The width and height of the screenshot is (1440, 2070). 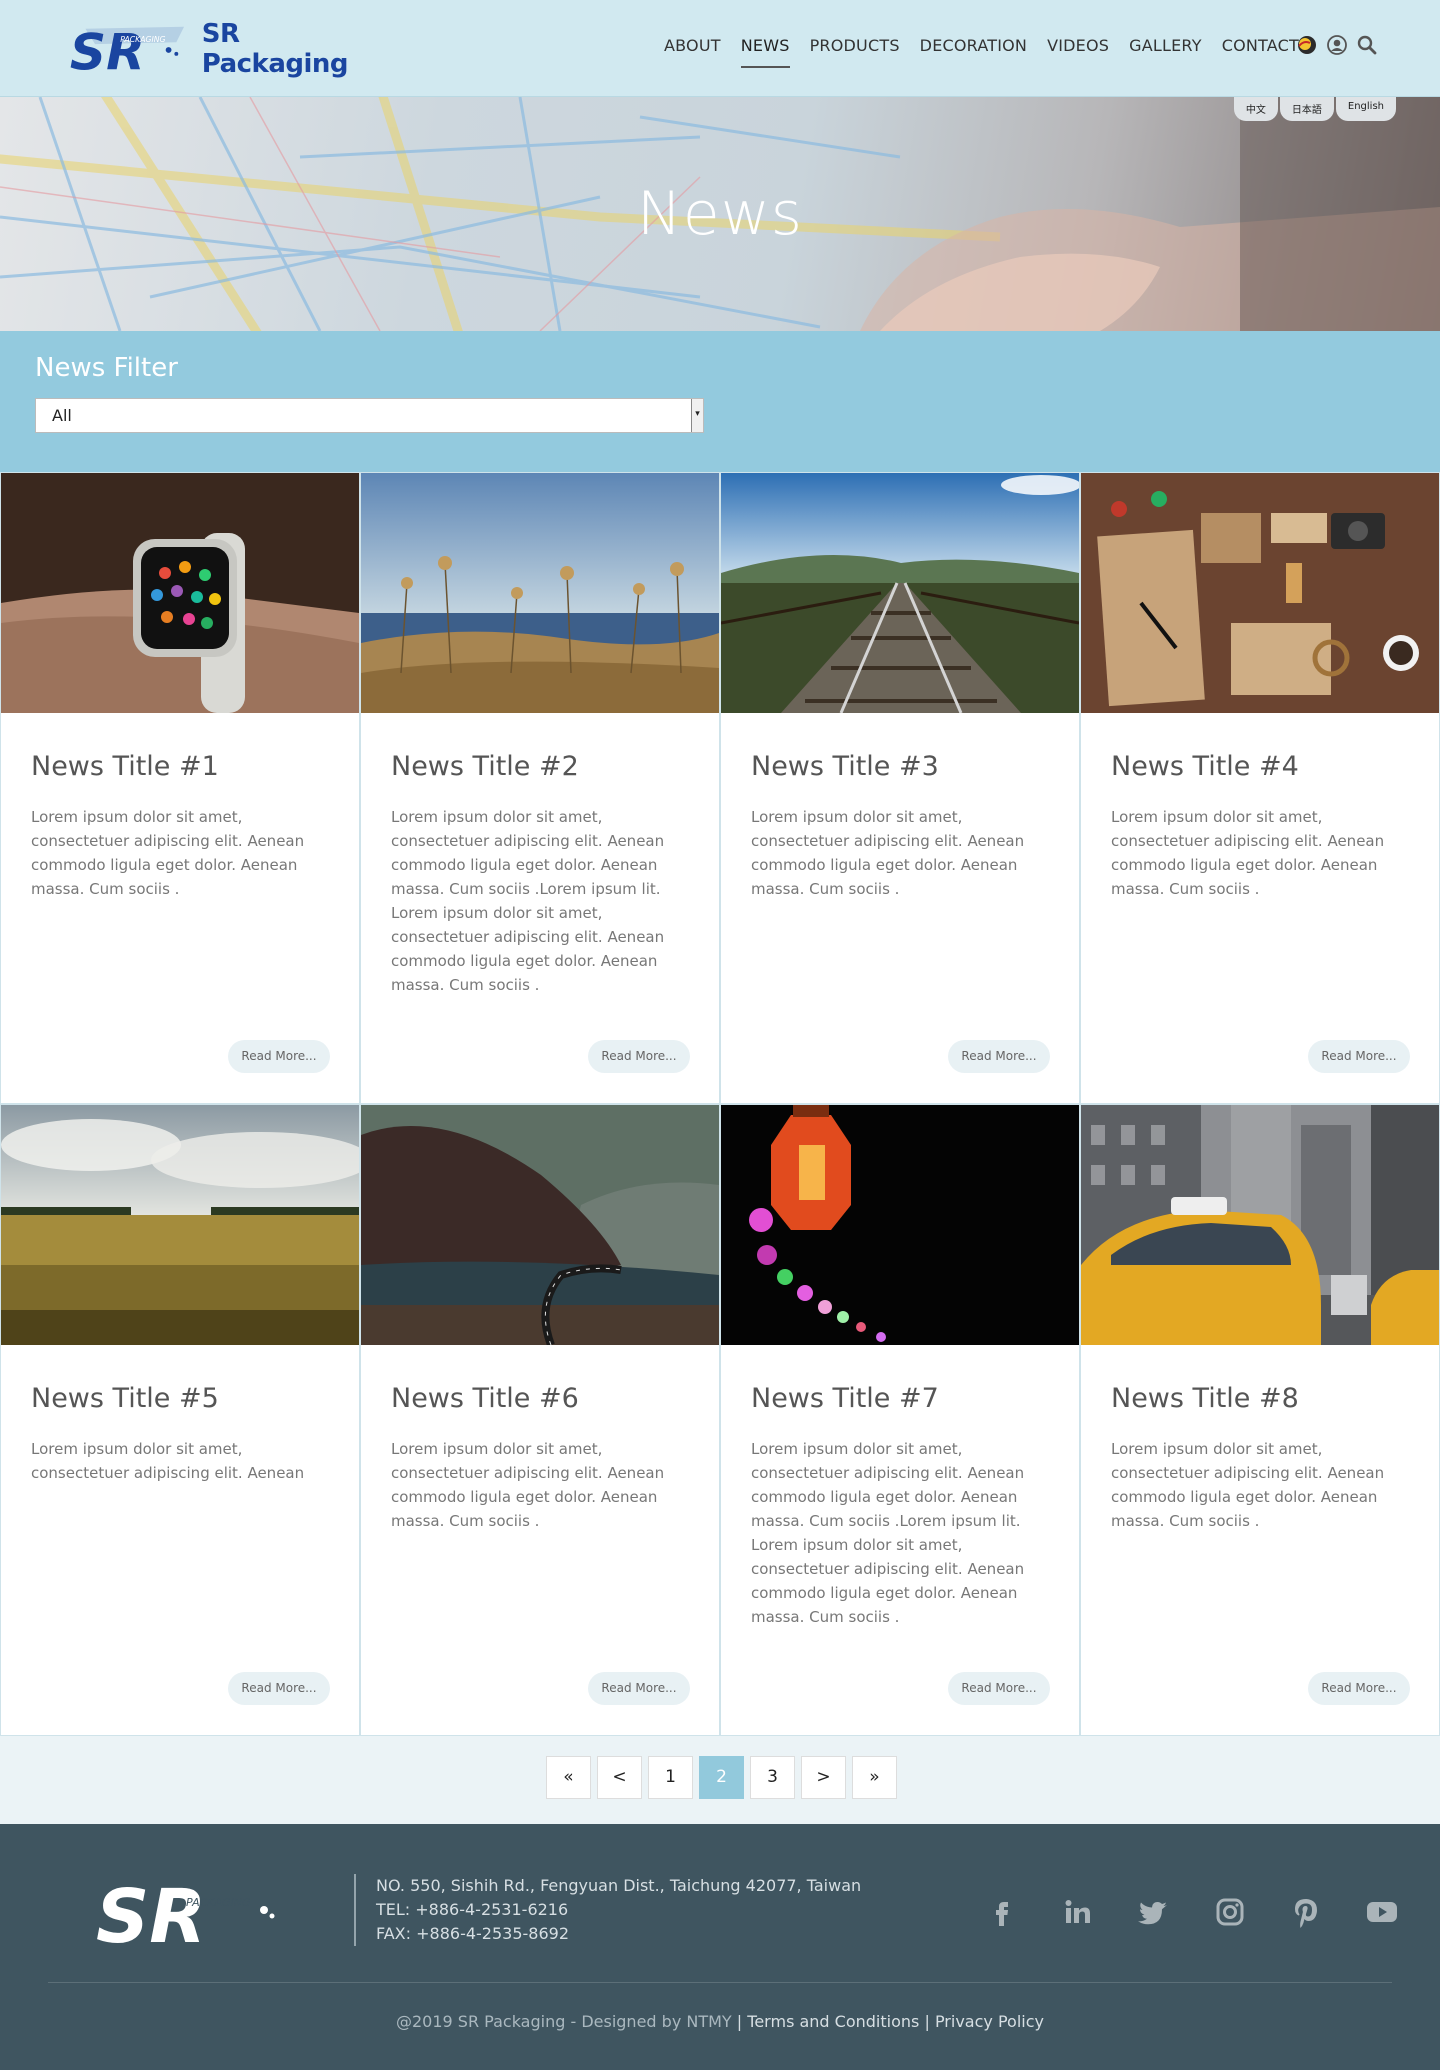 I want to click on footer-sr-logo-icon: SR PACKAGING, so click(x=186, y=1910).